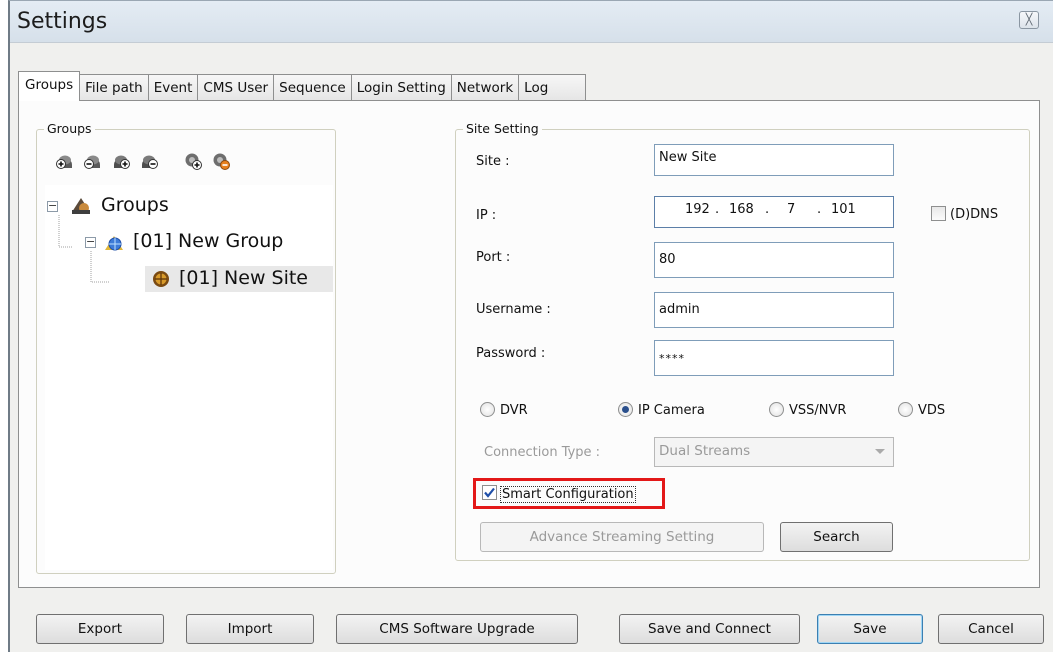 The height and width of the screenshot is (652, 1053). Describe the element at coordinates (65, 161) in the screenshot. I see `add-group-icon` at that location.